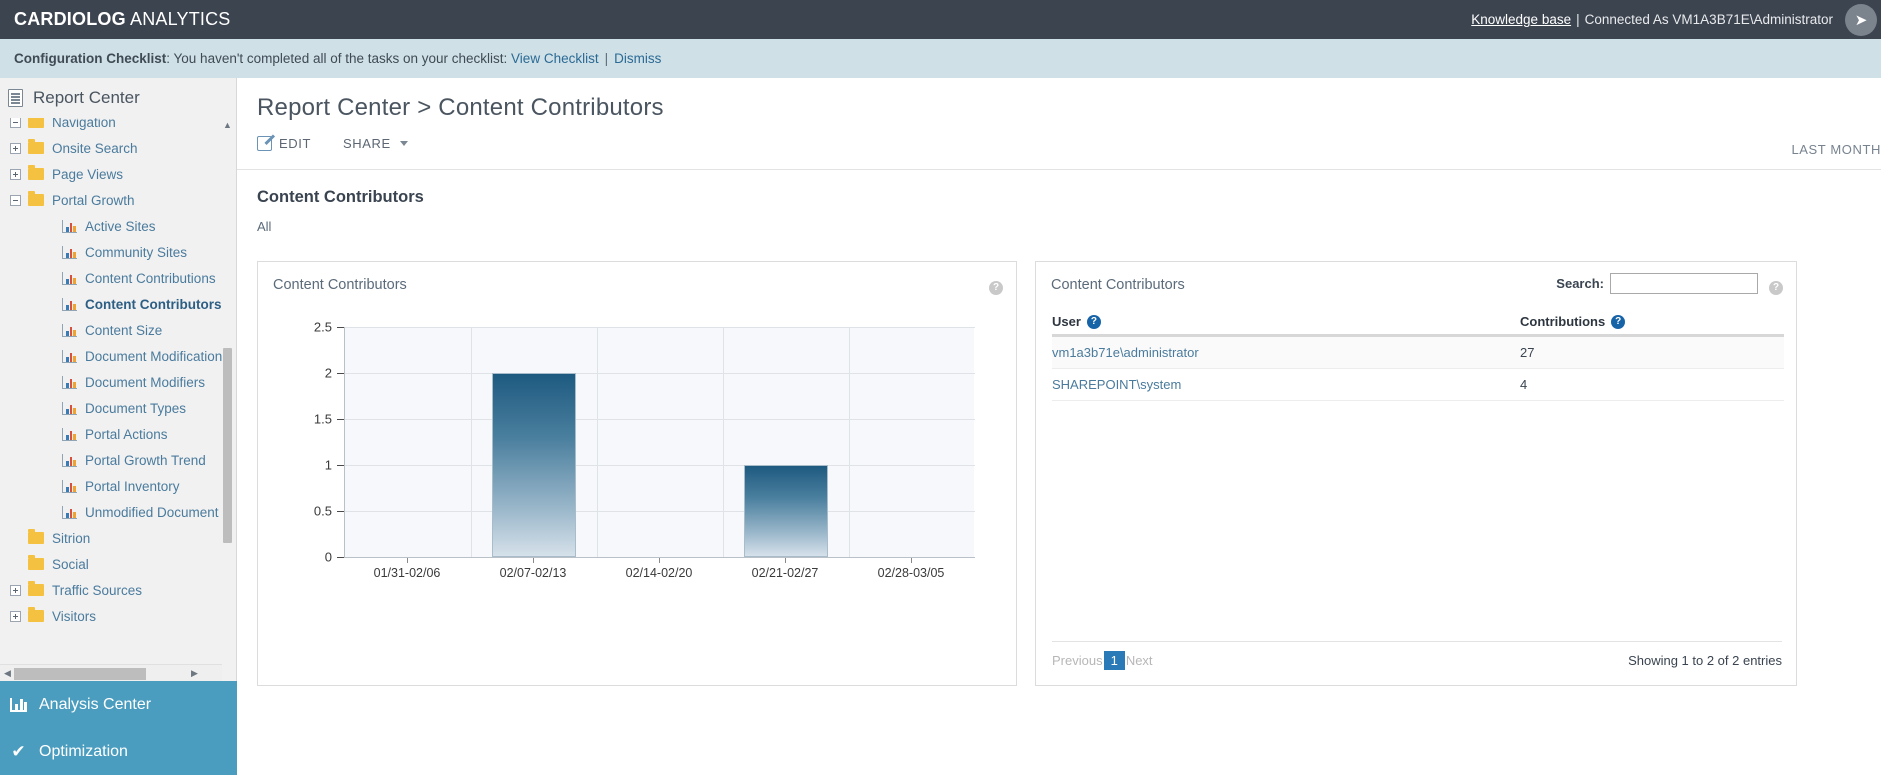 The height and width of the screenshot is (775, 1881). I want to click on table-help-icon-wrap: ?, so click(1776, 286).